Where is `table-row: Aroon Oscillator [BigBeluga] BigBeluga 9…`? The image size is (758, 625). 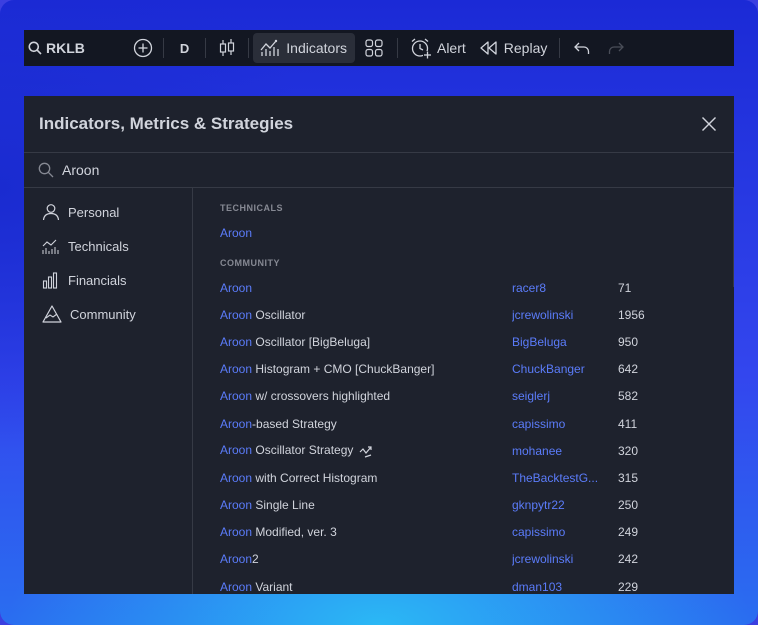 table-row: Aroon Oscillator [BigBeluga] BigBeluga 9… is located at coordinates (477, 341).